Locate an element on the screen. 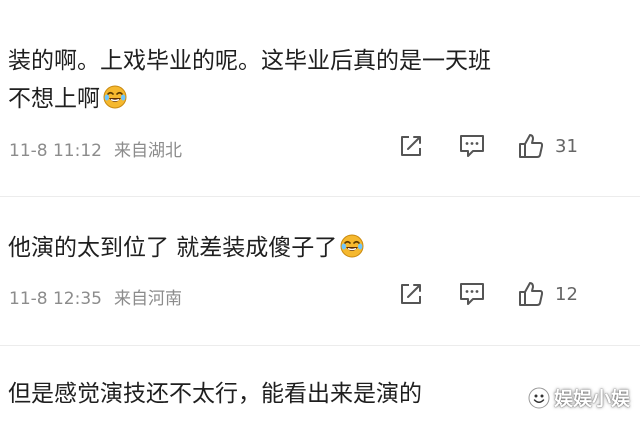  comment-text-line: 装的啊。上戏毕业的呢。这毕业后真的是一天班 is located at coordinates (249, 61).